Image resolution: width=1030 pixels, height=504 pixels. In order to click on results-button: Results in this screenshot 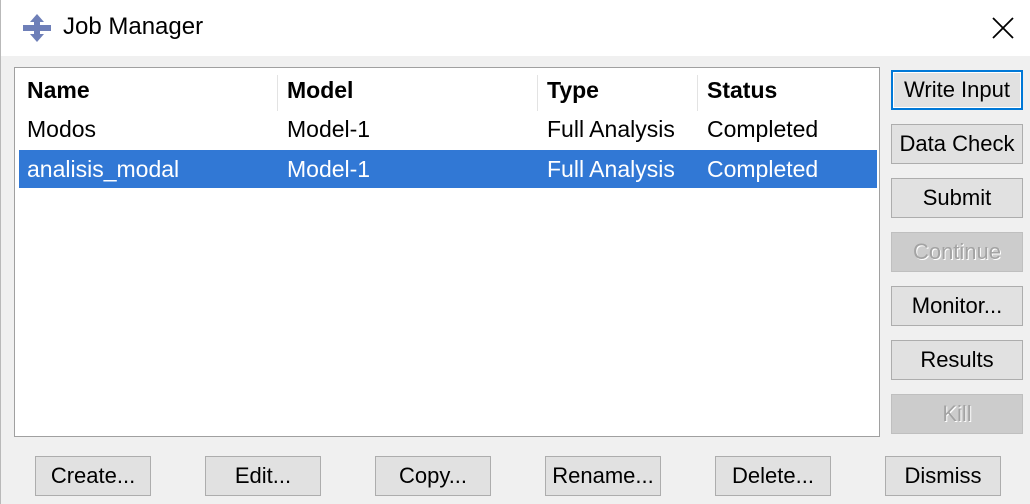, I will do `click(957, 360)`.